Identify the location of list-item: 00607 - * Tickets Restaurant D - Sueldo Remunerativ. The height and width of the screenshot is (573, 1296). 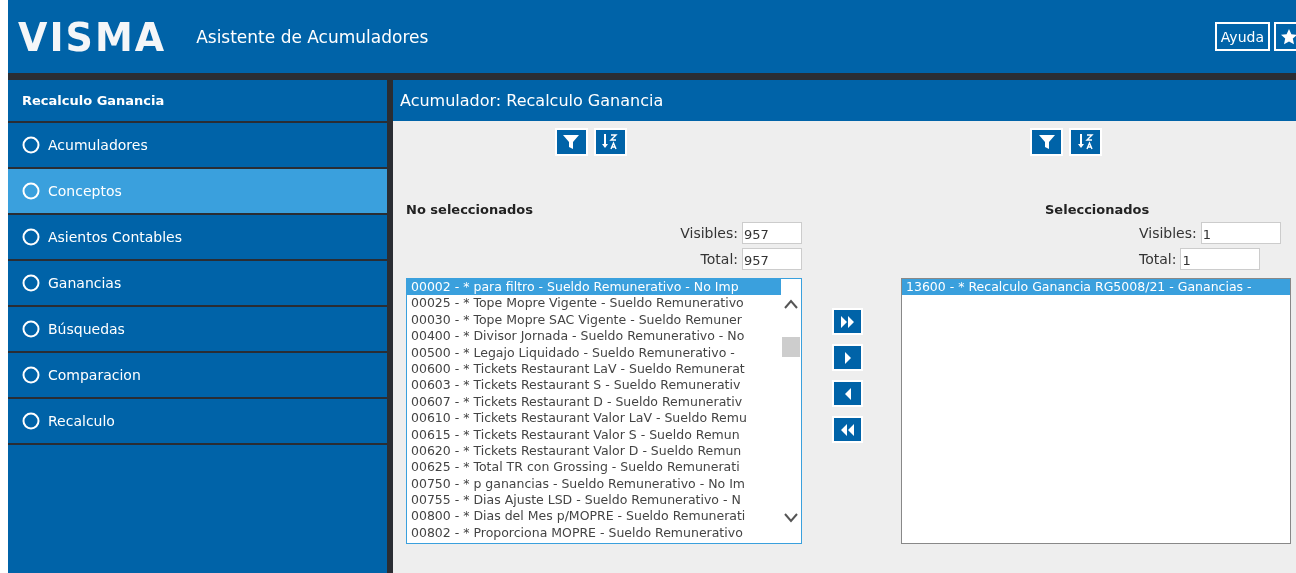
(594, 402).